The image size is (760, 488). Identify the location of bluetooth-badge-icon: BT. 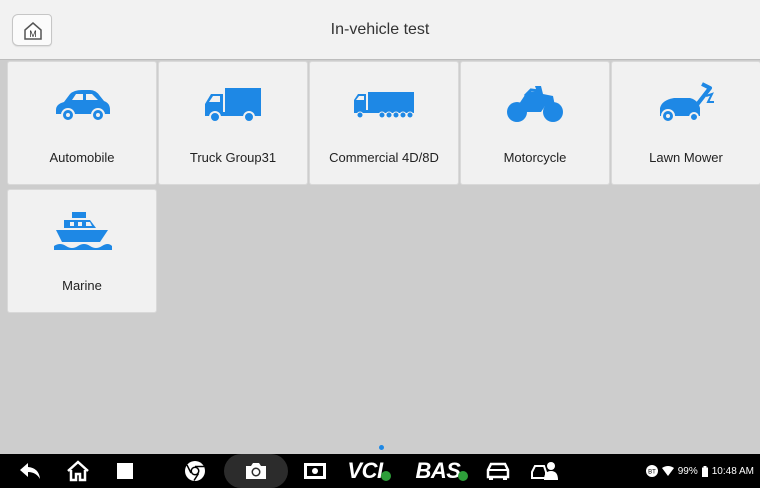
(651, 471).